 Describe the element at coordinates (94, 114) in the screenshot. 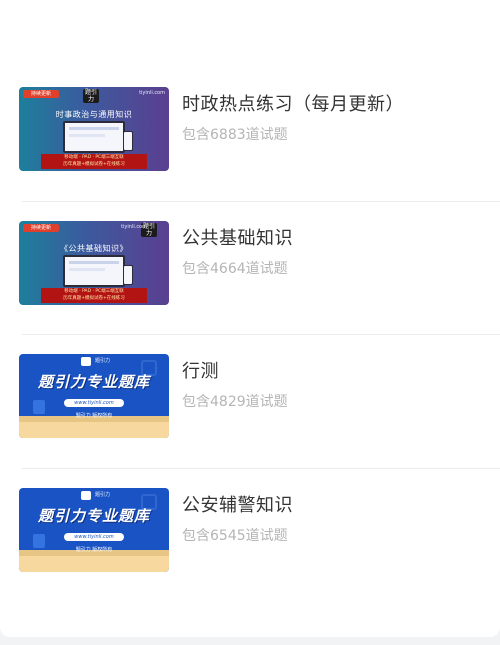

I see `thumbnail-headline: 时事政治与通用知识` at that location.